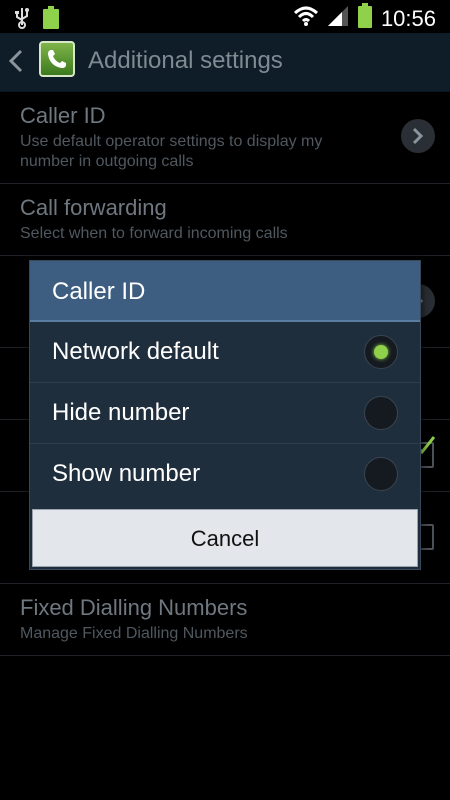  I want to click on phone-icon, so click(57, 59).